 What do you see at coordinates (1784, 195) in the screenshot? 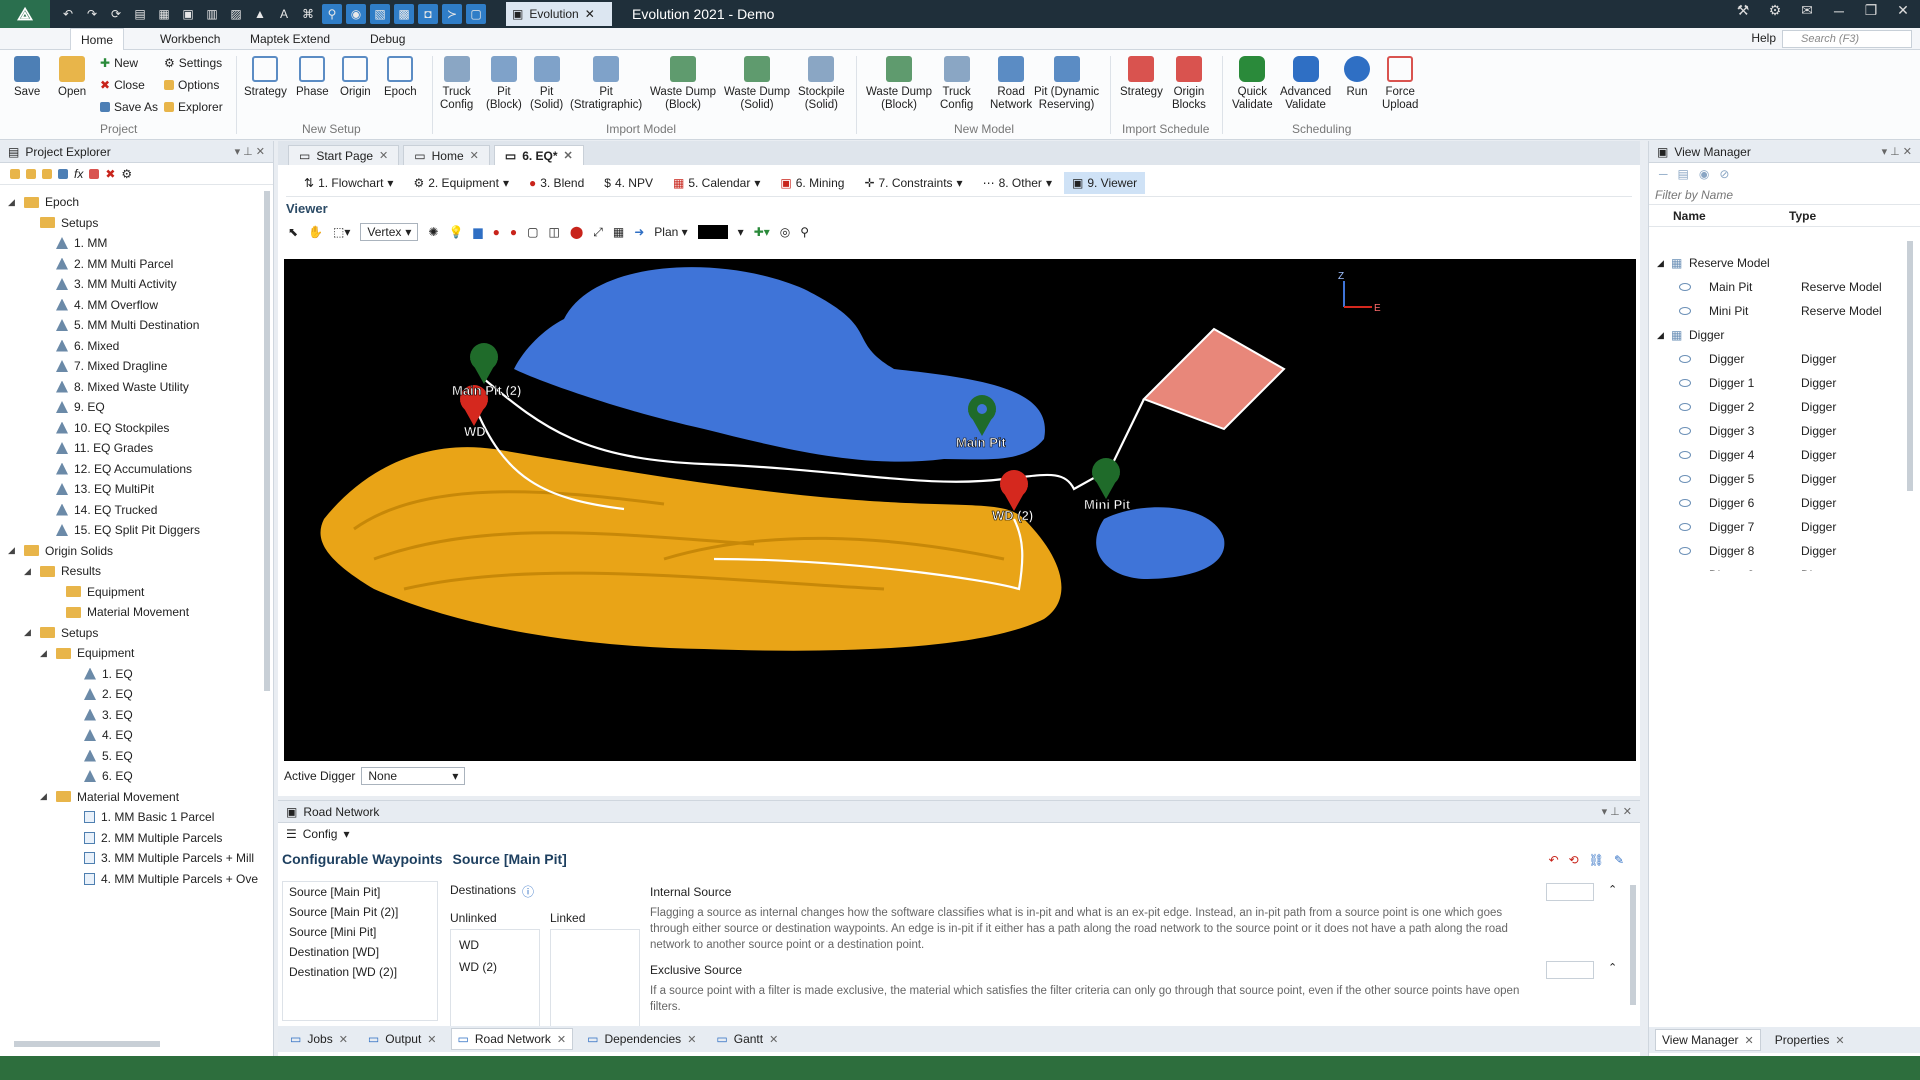
I see `filter-input: Filter by Name` at bounding box center [1784, 195].